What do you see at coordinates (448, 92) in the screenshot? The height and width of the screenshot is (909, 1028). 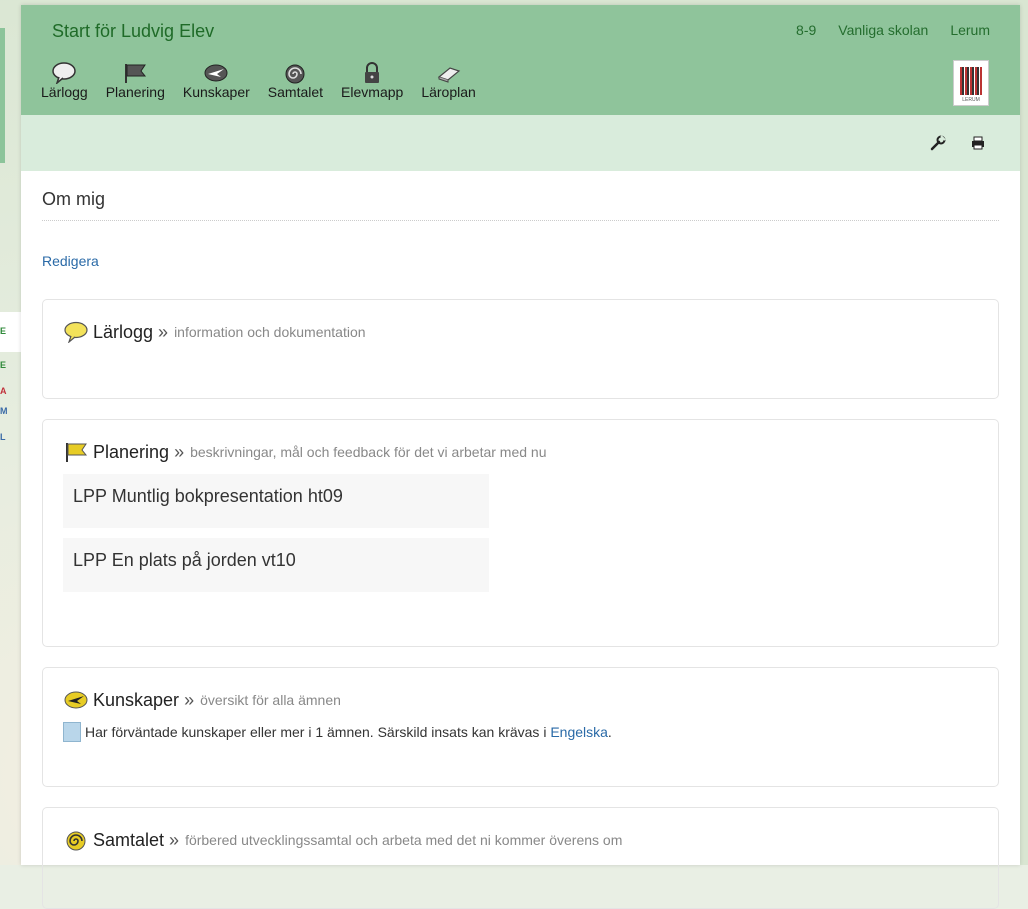 I see `nav-item-label: Läroplan` at bounding box center [448, 92].